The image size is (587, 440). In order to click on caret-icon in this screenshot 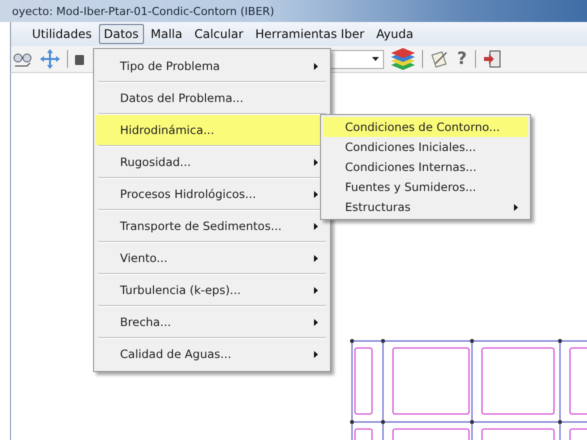, I will do `click(375, 59)`.